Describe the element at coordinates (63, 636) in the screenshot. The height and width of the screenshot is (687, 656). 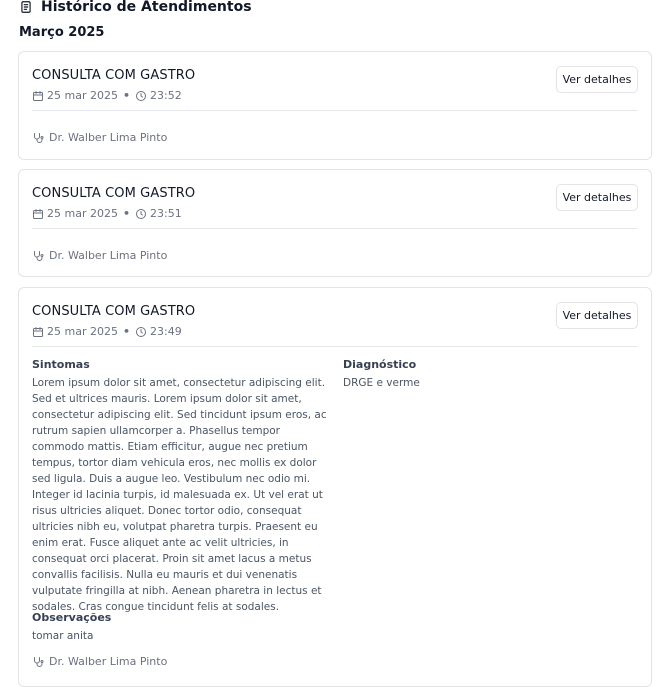
I see `notes-text: tomar anita` at that location.